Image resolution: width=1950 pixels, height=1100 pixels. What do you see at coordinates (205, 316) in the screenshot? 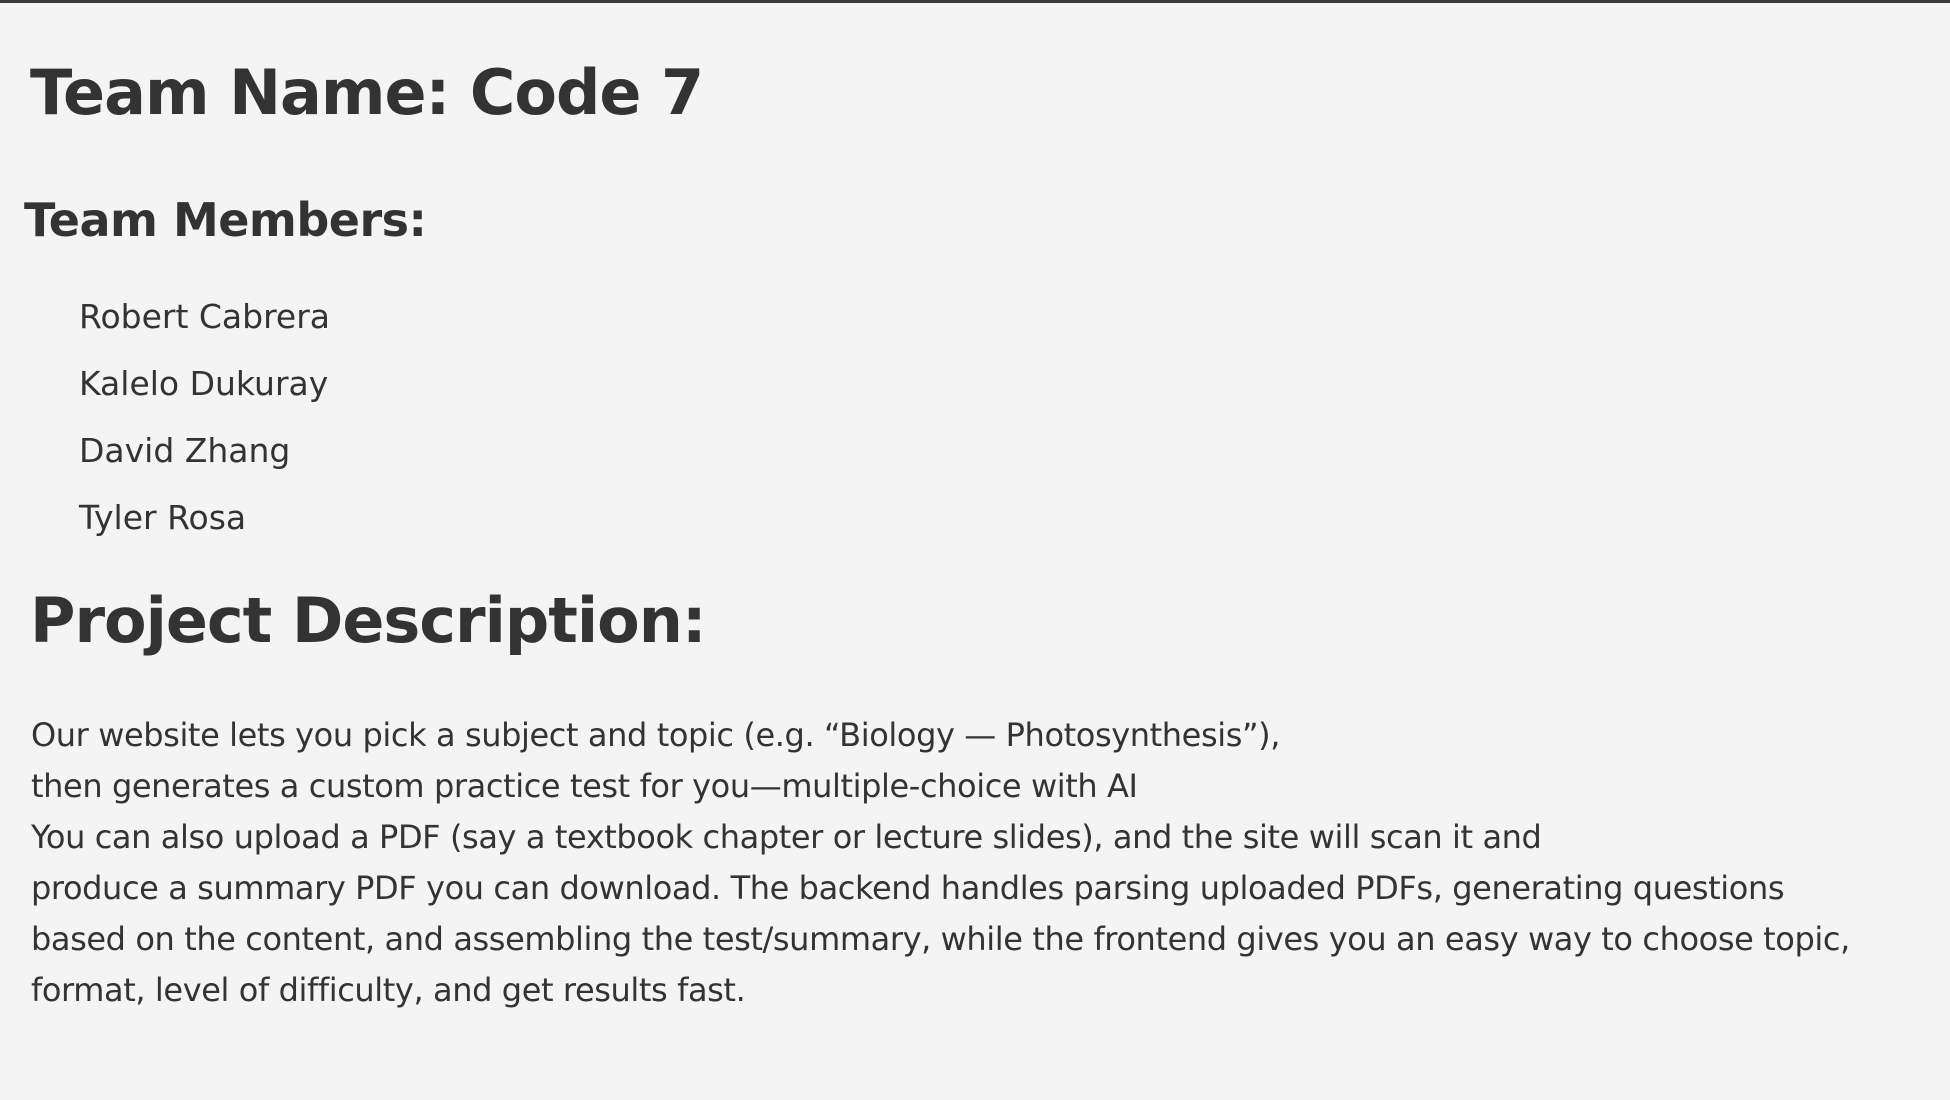
I see `team-member-robert-cabrera: Robert Cabrera` at bounding box center [205, 316].